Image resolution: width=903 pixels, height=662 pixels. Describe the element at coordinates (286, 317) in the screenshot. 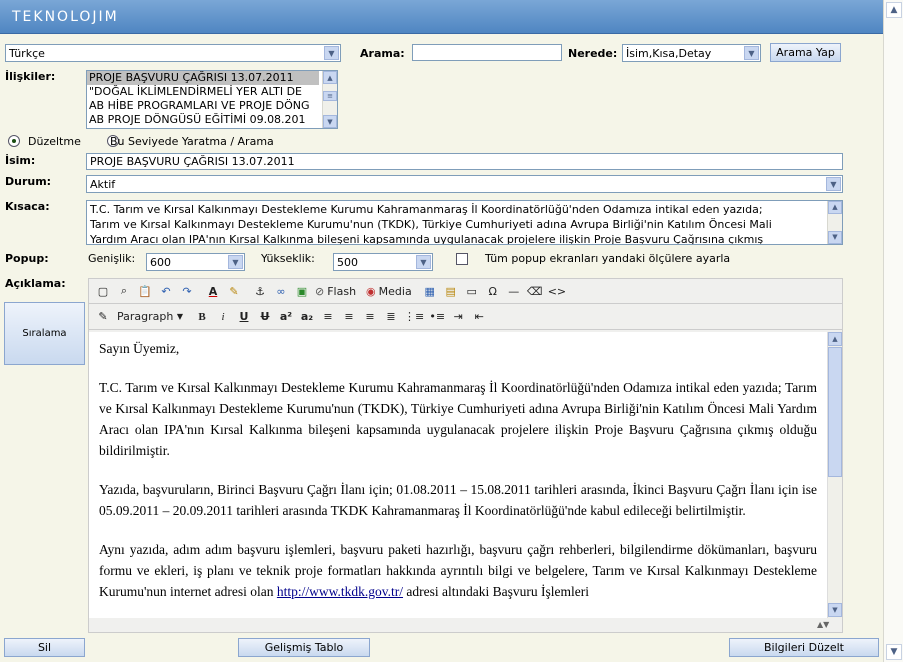

I see `superscript-icon: a²` at that location.